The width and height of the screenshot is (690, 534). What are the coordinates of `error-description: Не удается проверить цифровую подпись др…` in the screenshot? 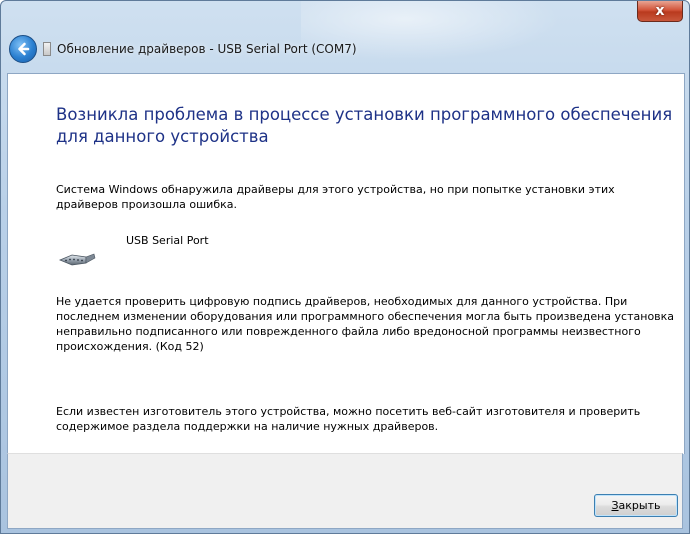 It's located at (365, 324).